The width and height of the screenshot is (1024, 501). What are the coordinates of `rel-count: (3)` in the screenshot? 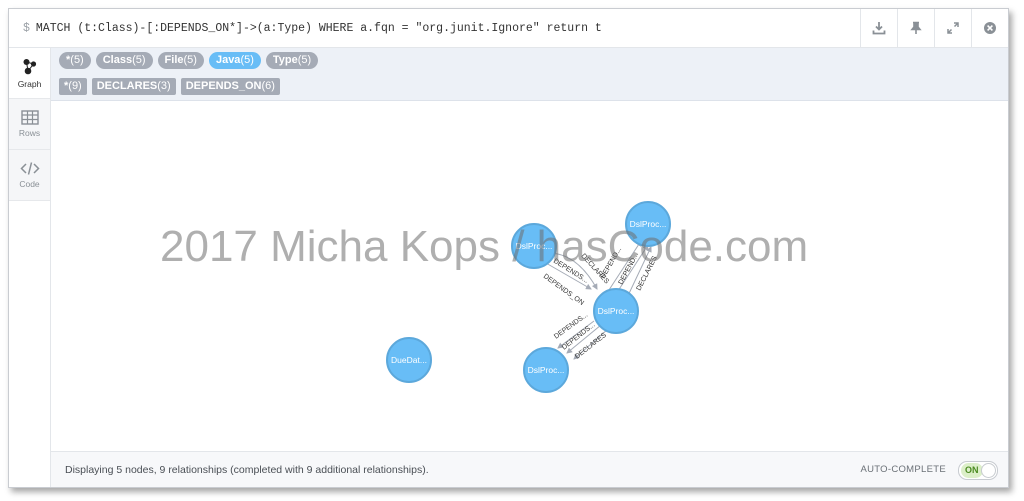 It's located at (164, 86).